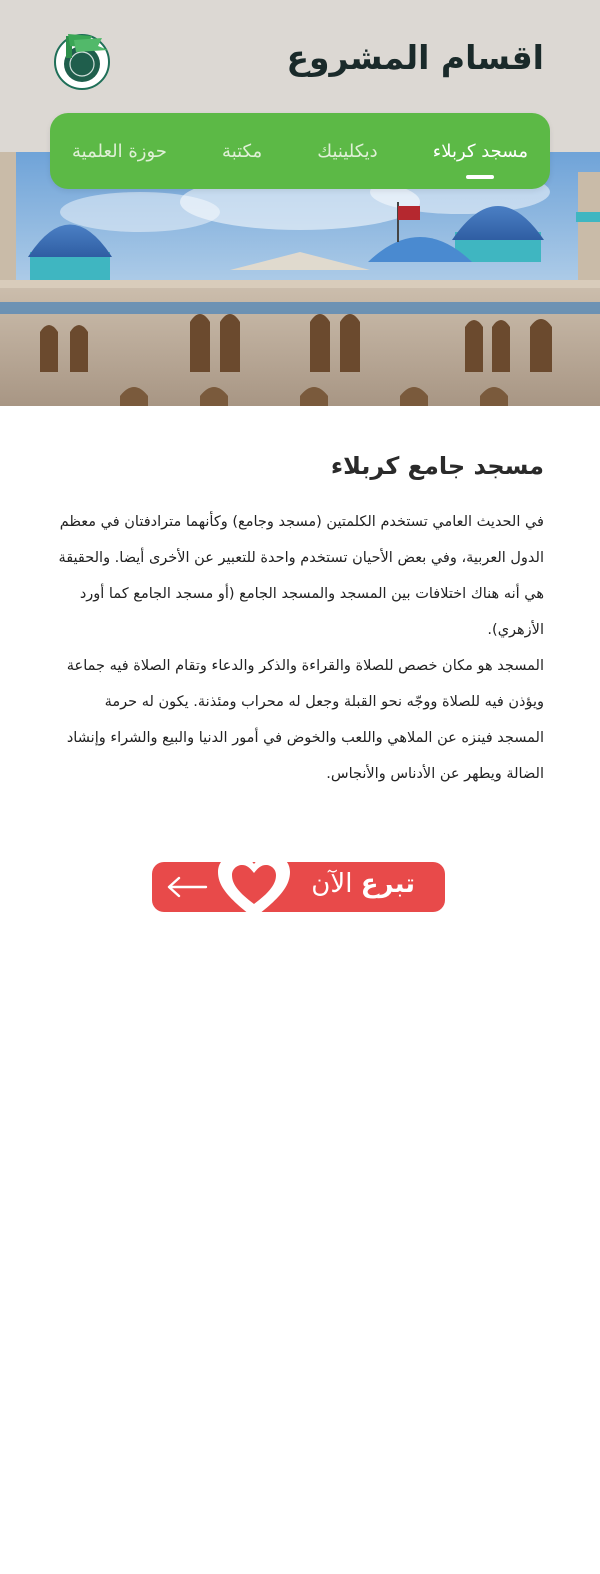 This screenshot has height=1574, width=600. I want to click on tab-library: مكتبة, so click(242, 151).